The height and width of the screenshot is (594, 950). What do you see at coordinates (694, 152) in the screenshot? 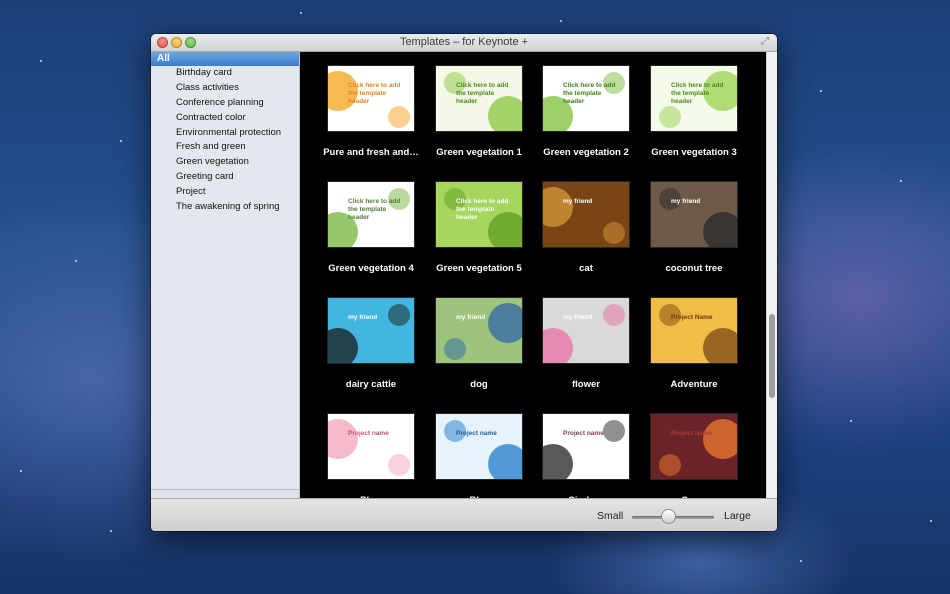
I see `template-label: Green vegetation 3` at bounding box center [694, 152].